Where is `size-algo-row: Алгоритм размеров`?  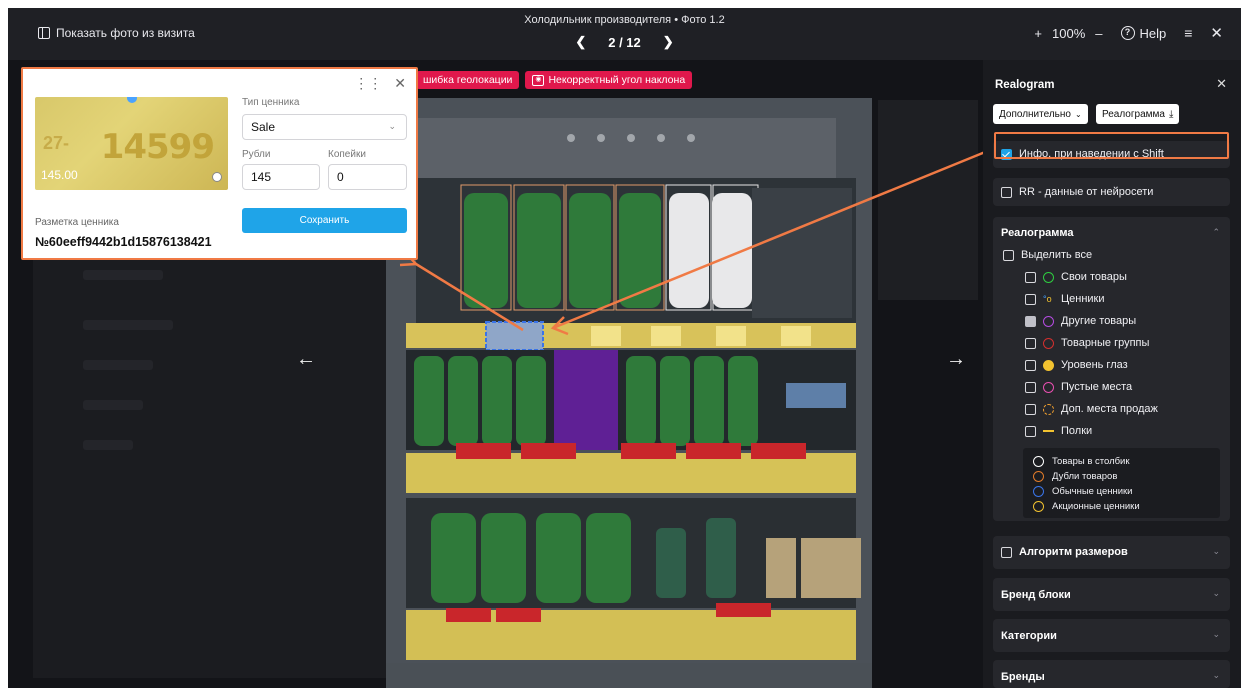 size-algo-row: Алгоритм размеров is located at coordinates (1111, 552).